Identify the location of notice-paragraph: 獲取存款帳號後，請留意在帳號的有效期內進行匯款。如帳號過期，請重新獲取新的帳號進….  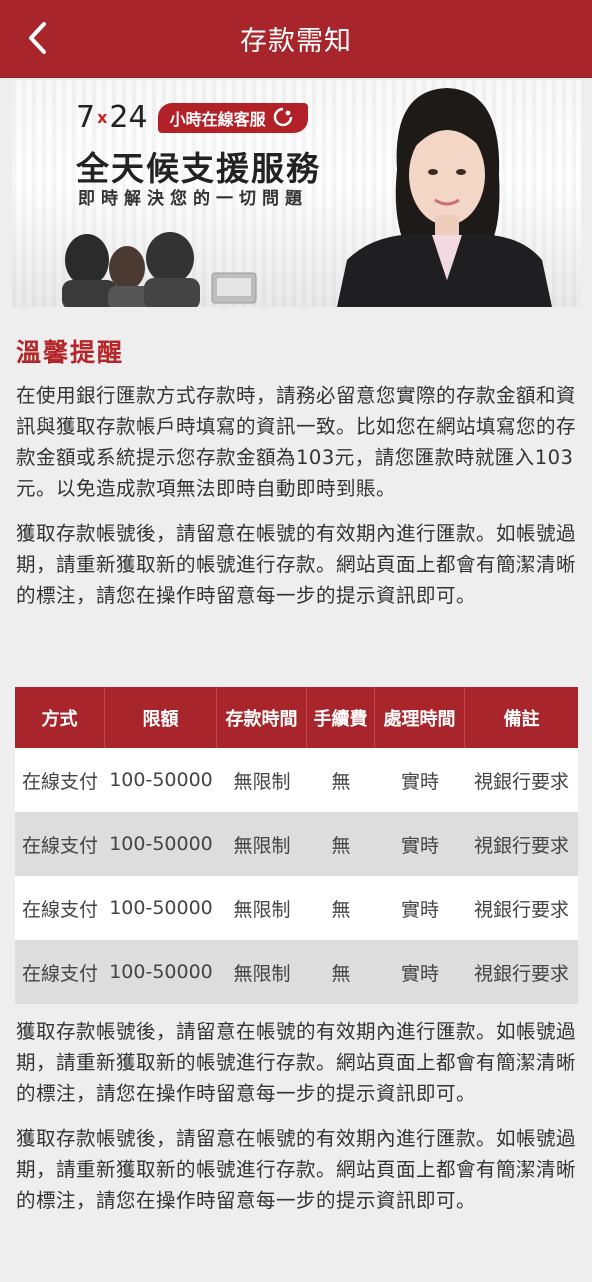
(296, 564).